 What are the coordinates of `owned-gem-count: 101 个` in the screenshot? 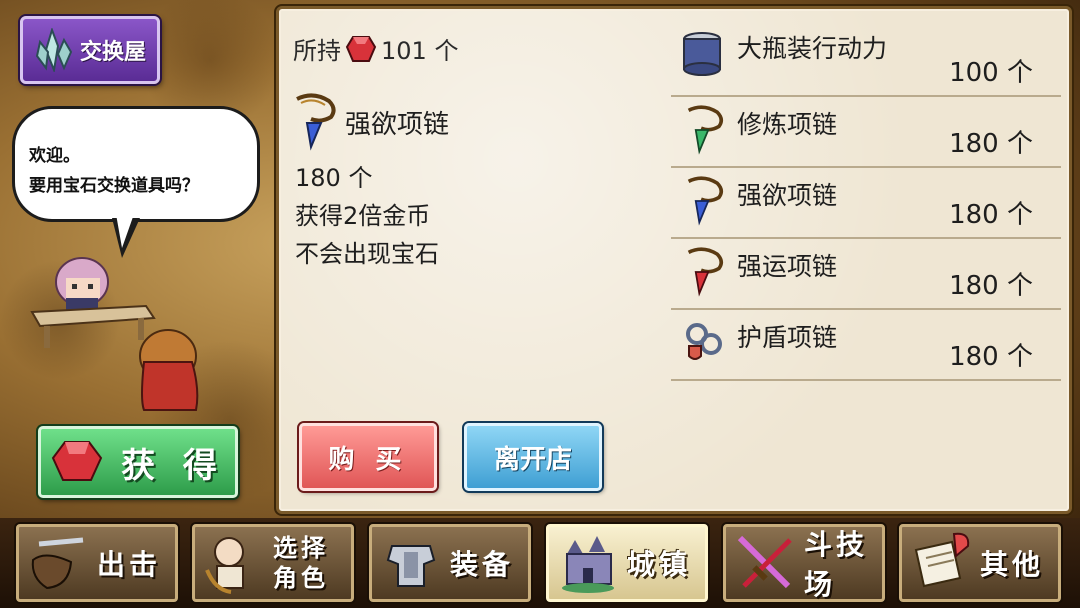 It's located at (420, 51).